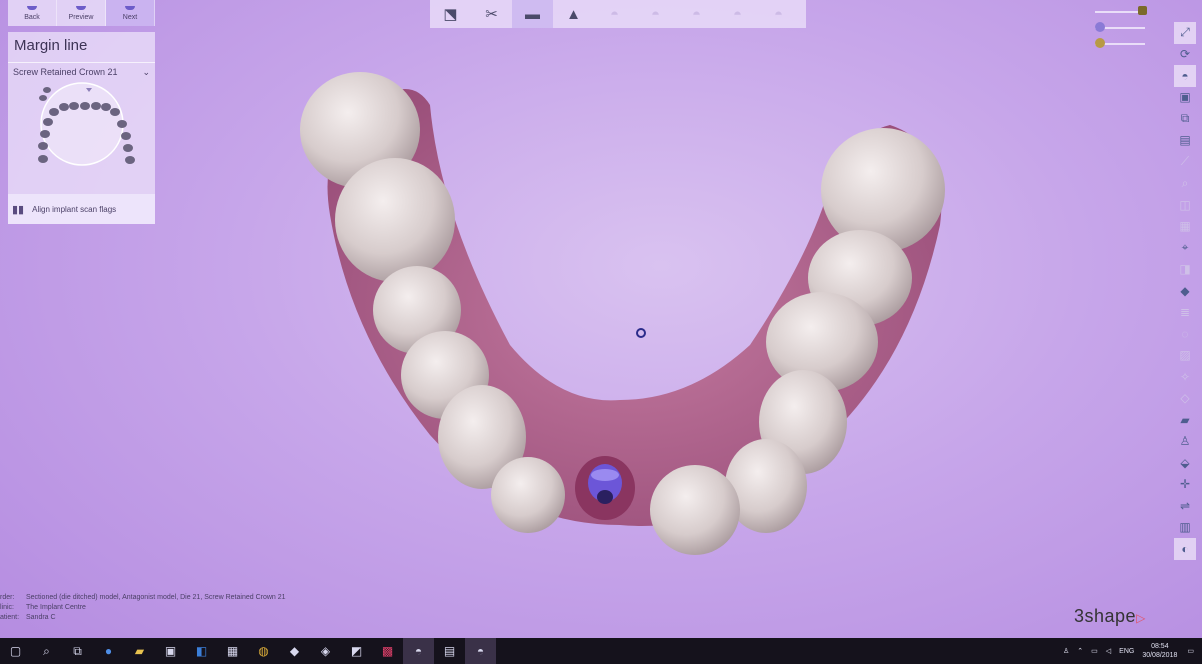 This screenshot has height=664, width=1202. I want to click on outlook-icon: ◧, so click(201, 651).